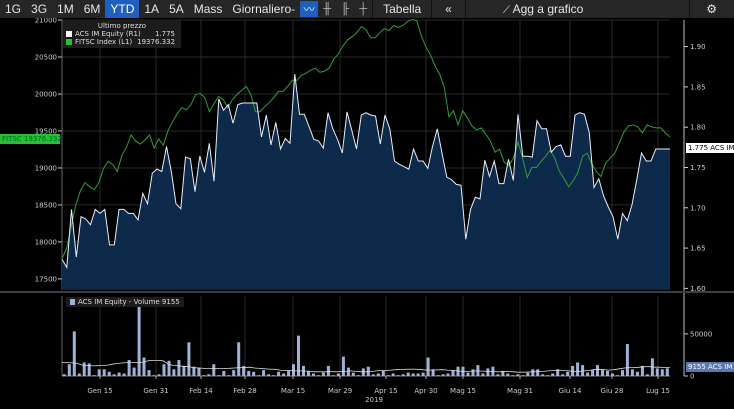  What do you see at coordinates (39, 9) in the screenshot?
I see `range-3g: 3G` at bounding box center [39, 9].